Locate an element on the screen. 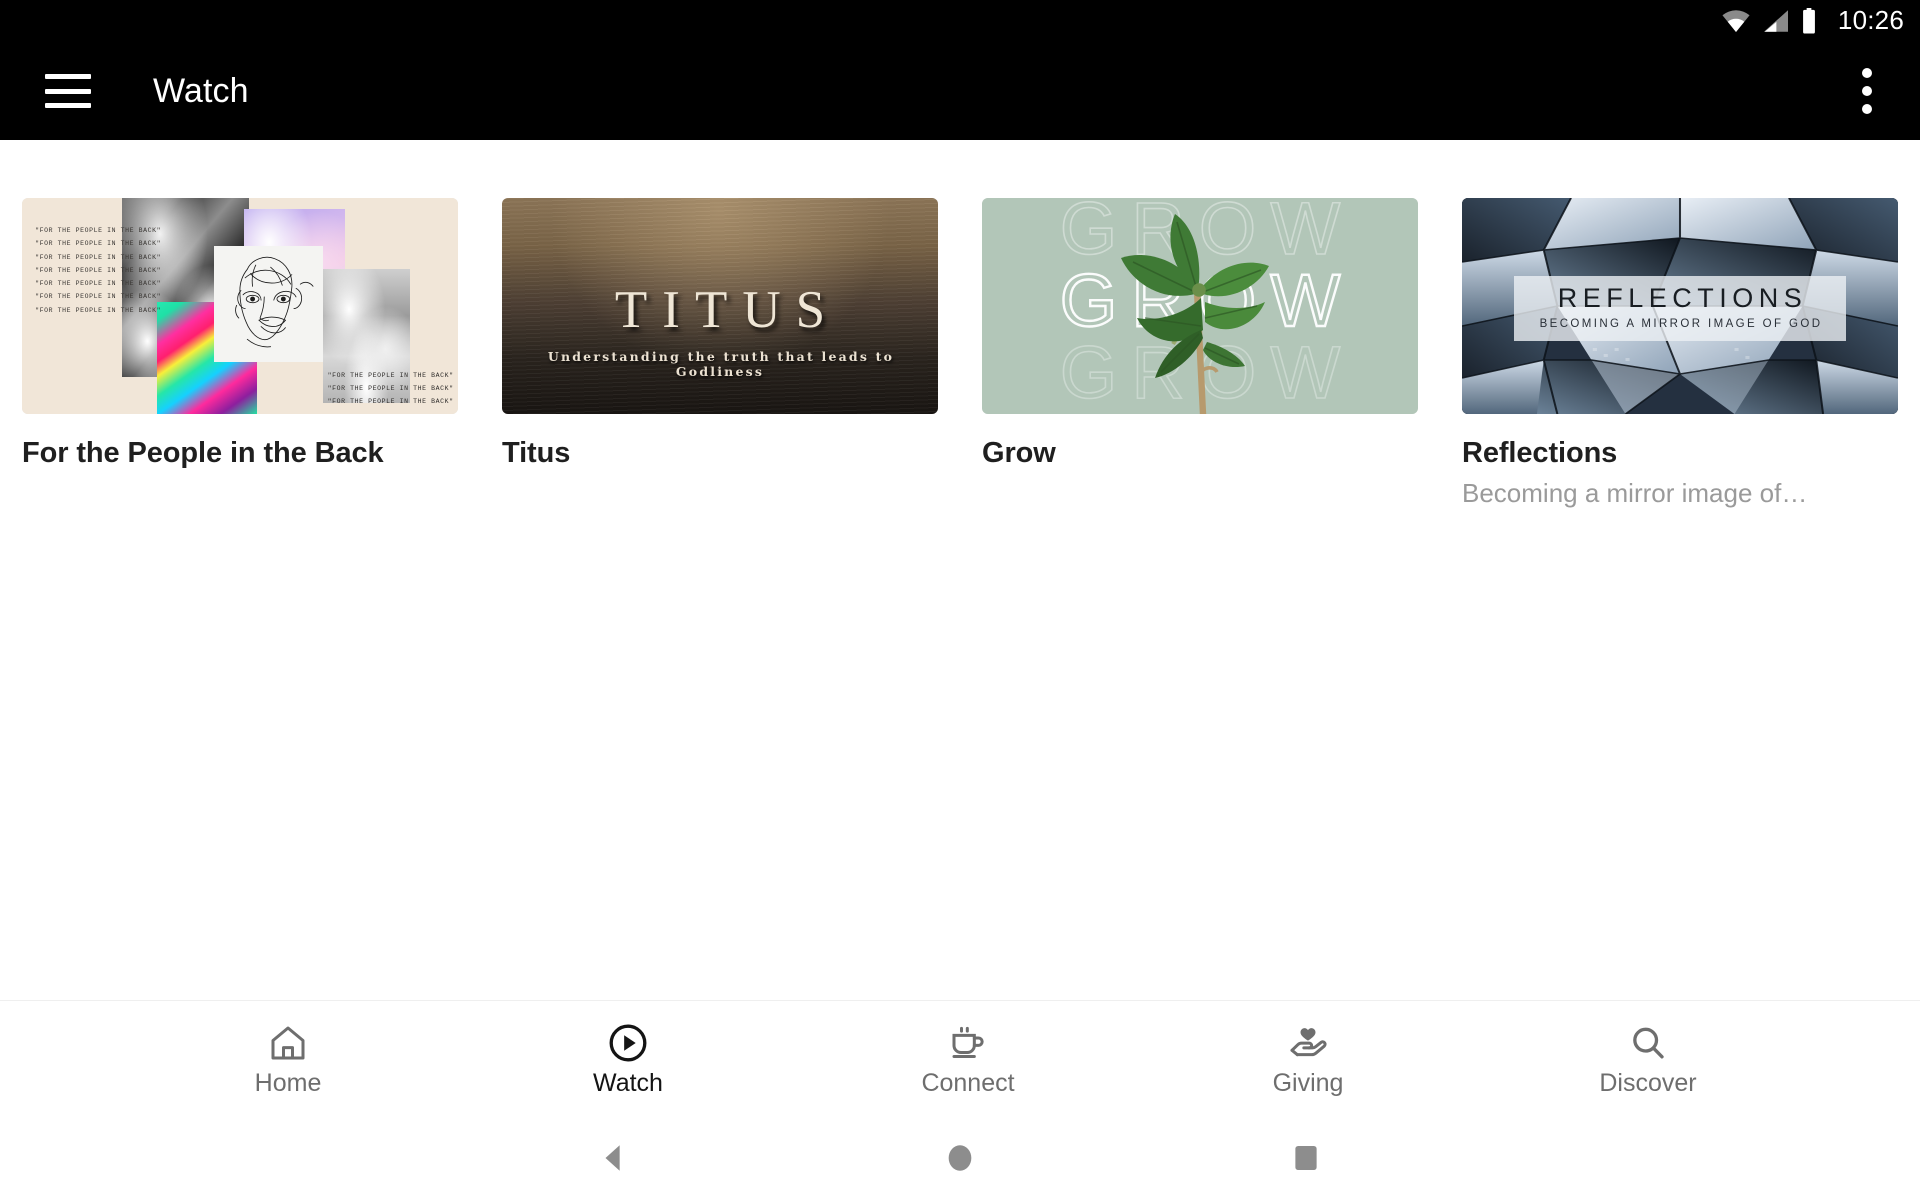 Image resolution: width=1920 pixels, height=1200 pixels. titus-headline: TITUS is located at coordinates (727, 310).